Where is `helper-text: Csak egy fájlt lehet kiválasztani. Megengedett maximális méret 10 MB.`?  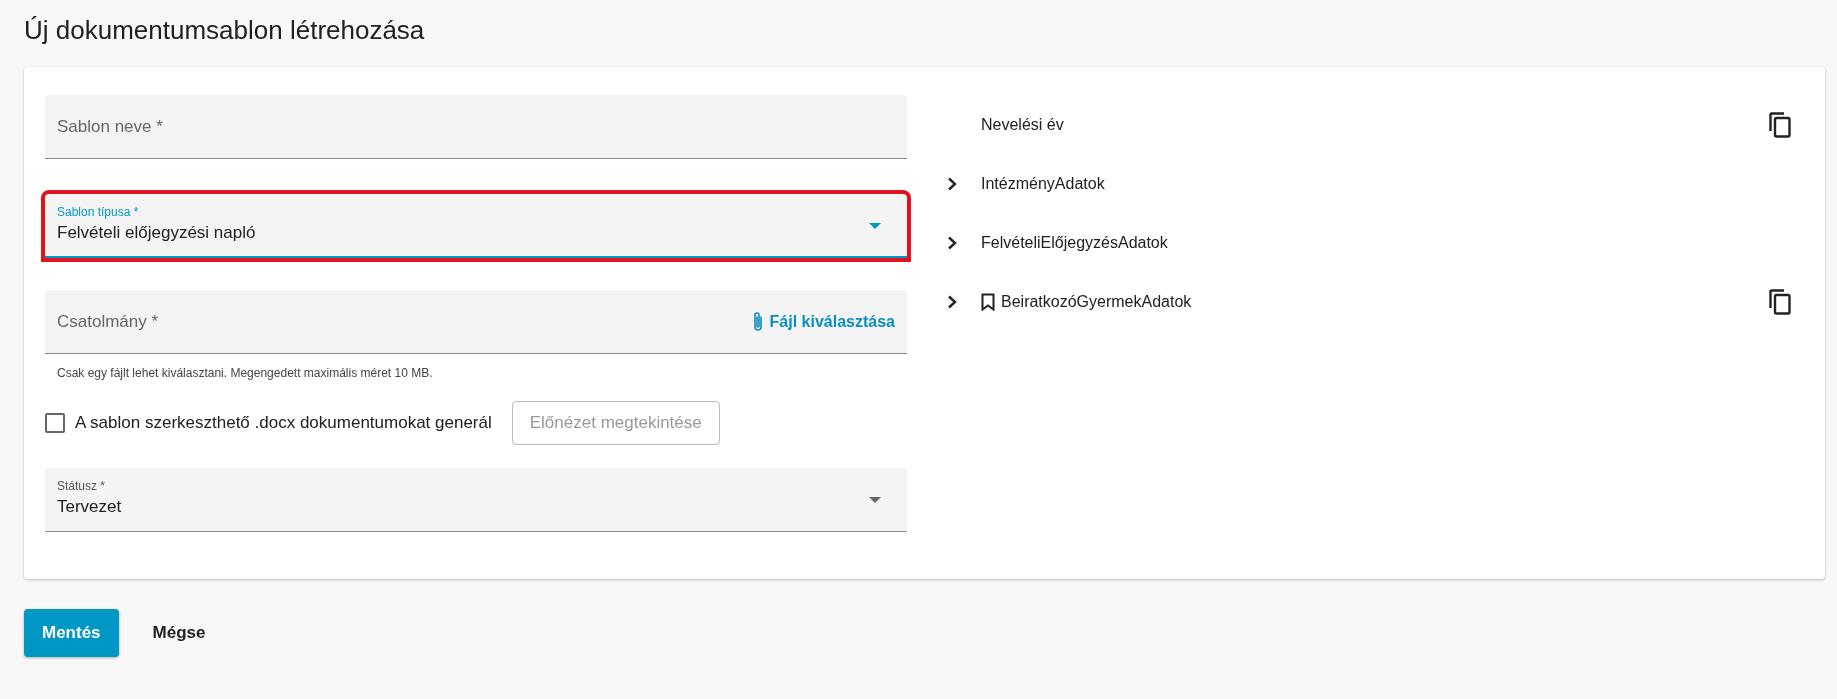 helper-text: Csak egy fájlt lehet kiválasztani. Megengedett maximális méret 10 MB. is located at coordinates (245, 374).